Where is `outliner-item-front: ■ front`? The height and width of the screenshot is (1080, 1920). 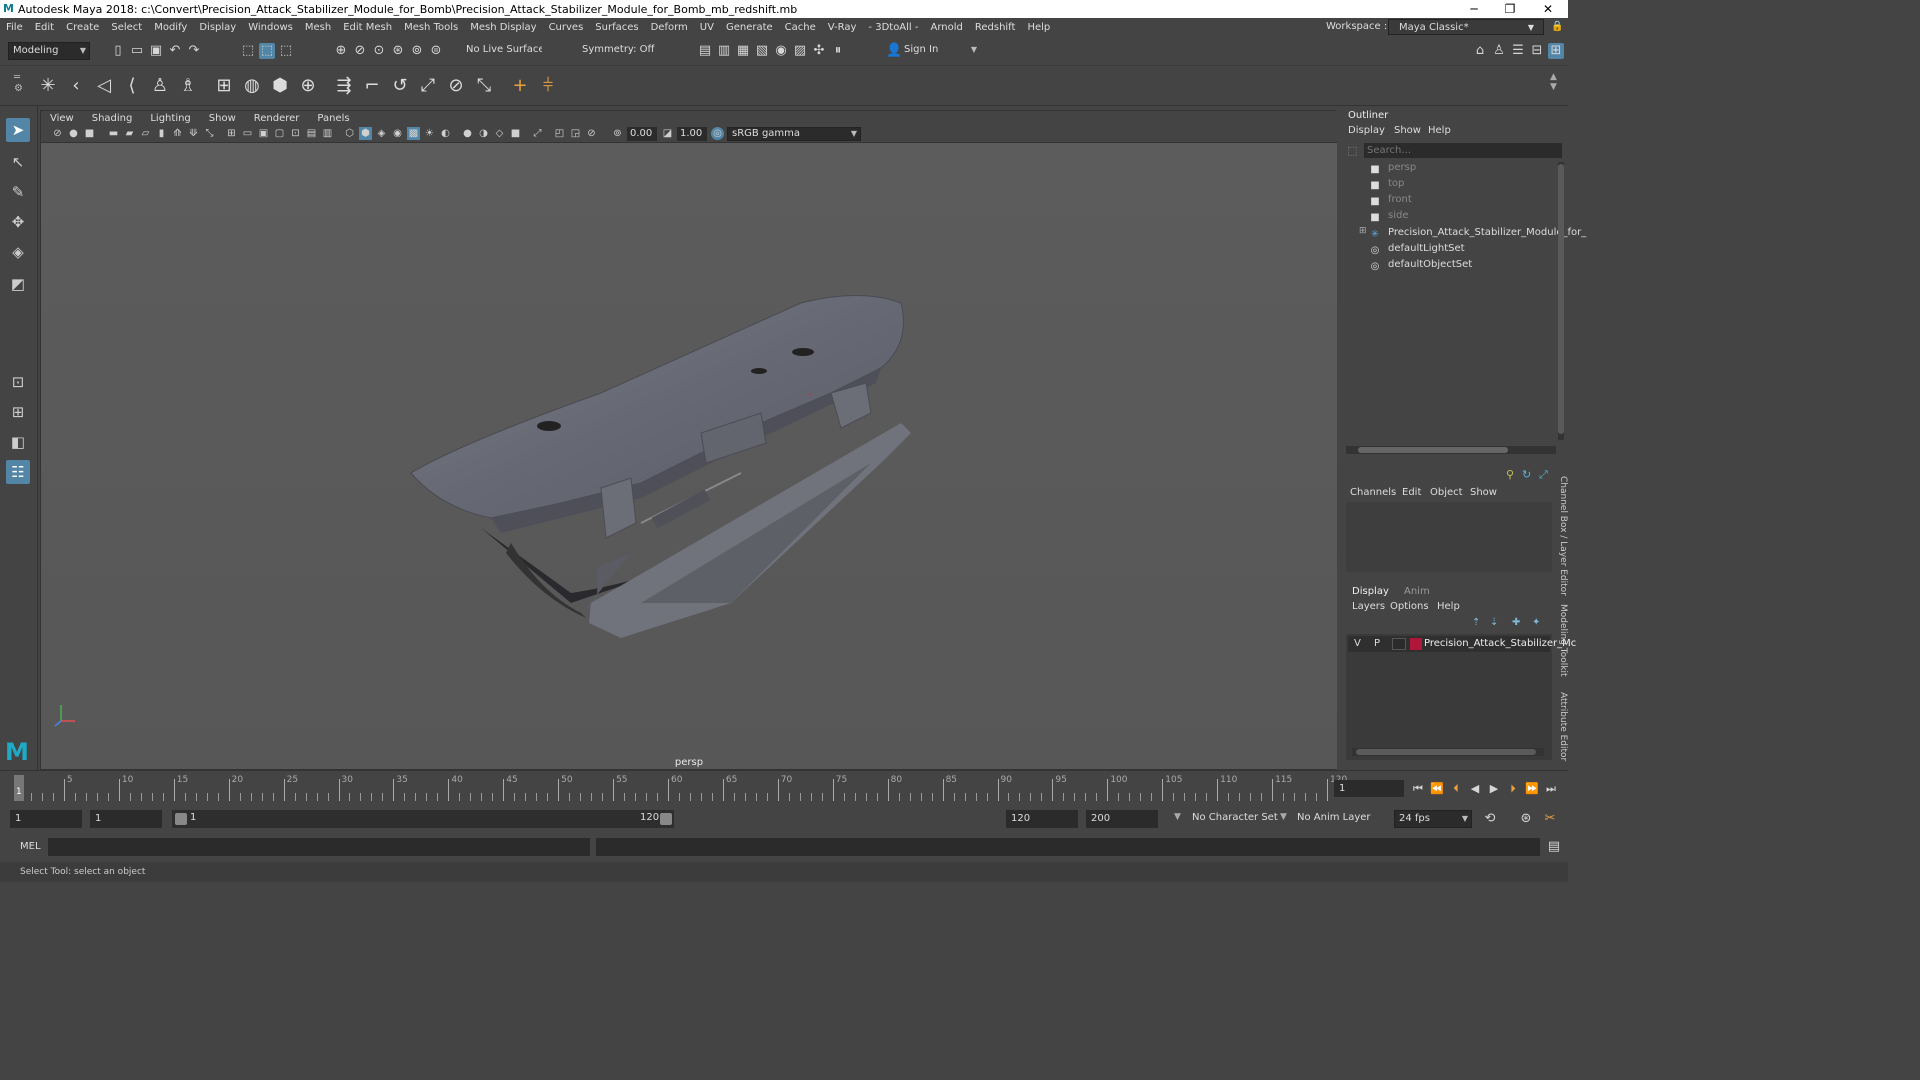
outliner-item-front: ■ front is located at coordinates (1390, 200).